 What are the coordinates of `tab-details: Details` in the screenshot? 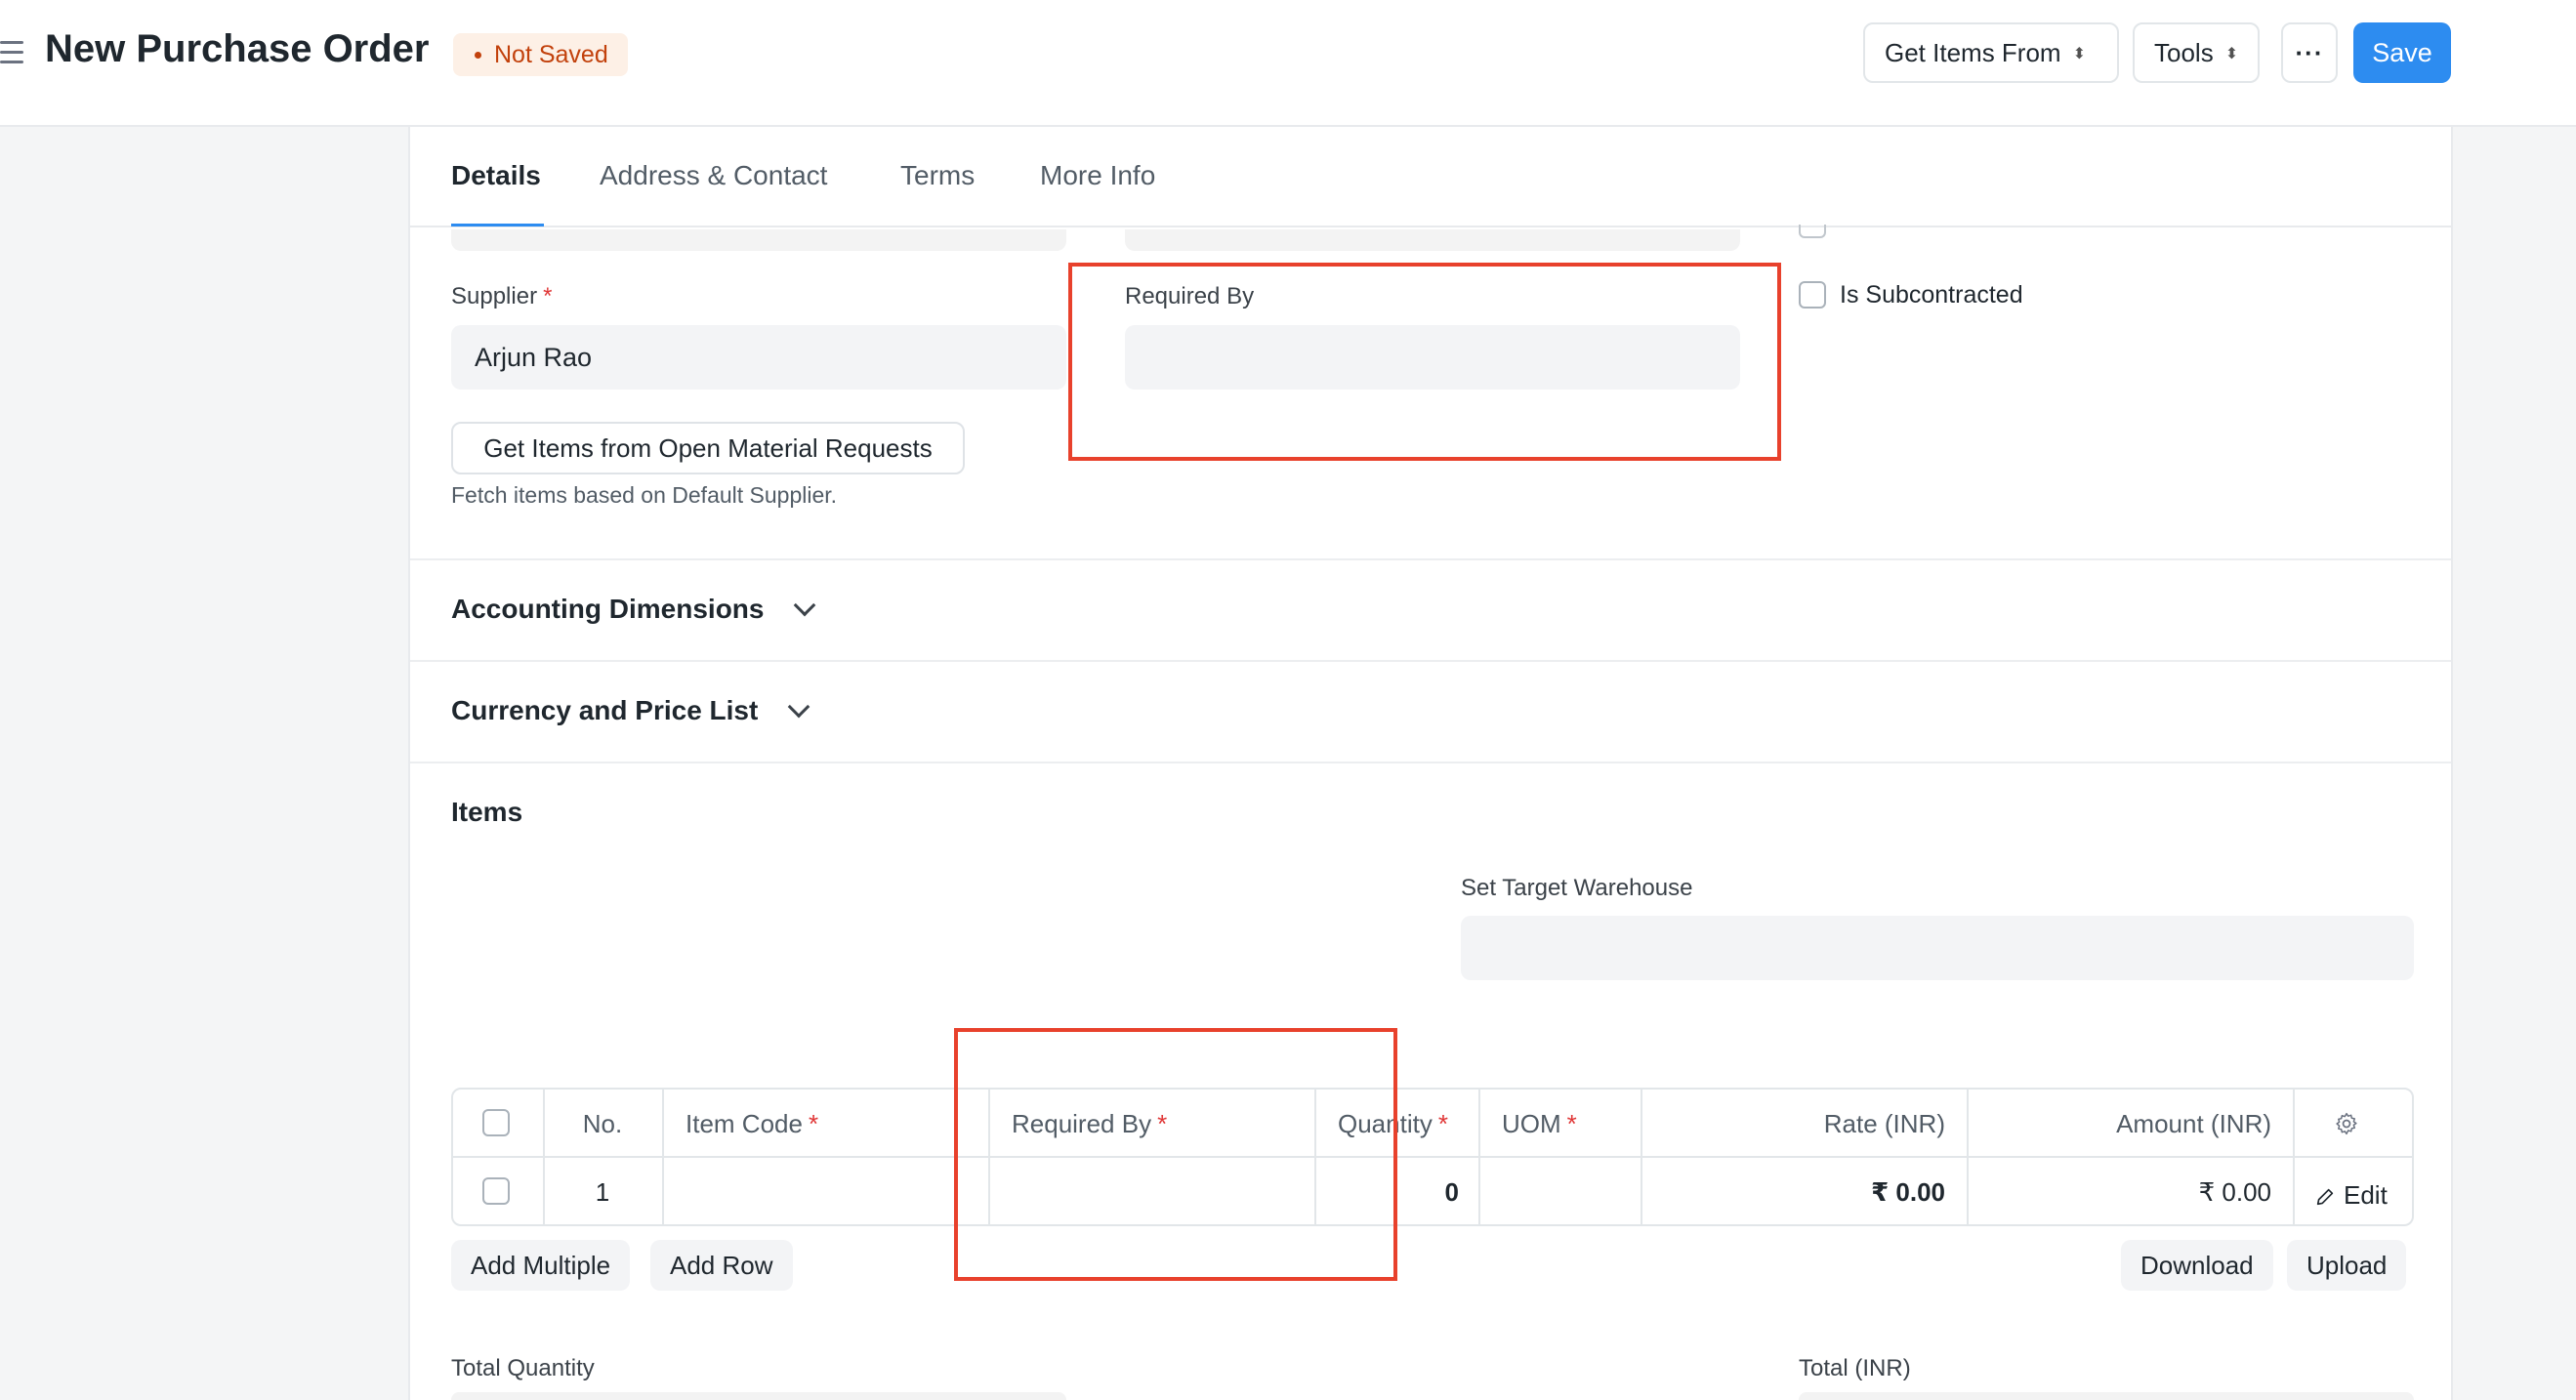 It's located at (496, 175).